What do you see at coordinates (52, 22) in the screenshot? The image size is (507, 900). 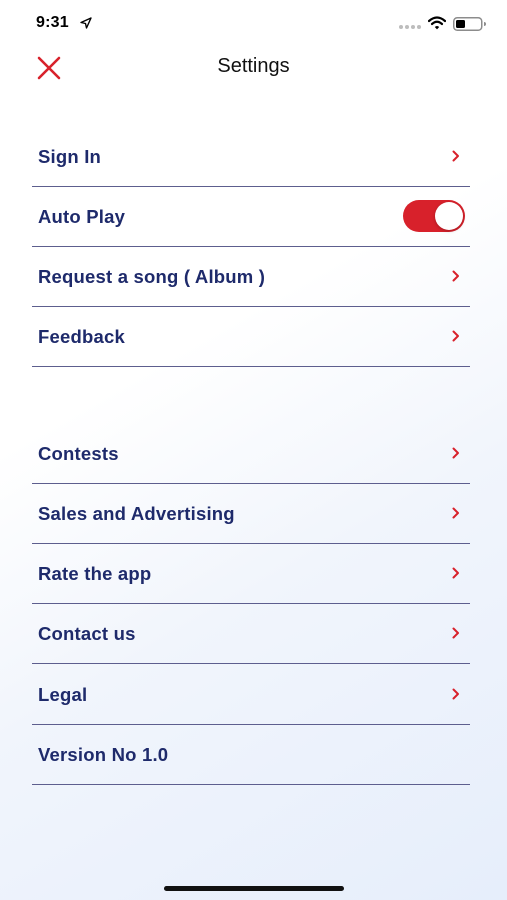 I see `status-time: 9:31` at bounding box center [52, 22].